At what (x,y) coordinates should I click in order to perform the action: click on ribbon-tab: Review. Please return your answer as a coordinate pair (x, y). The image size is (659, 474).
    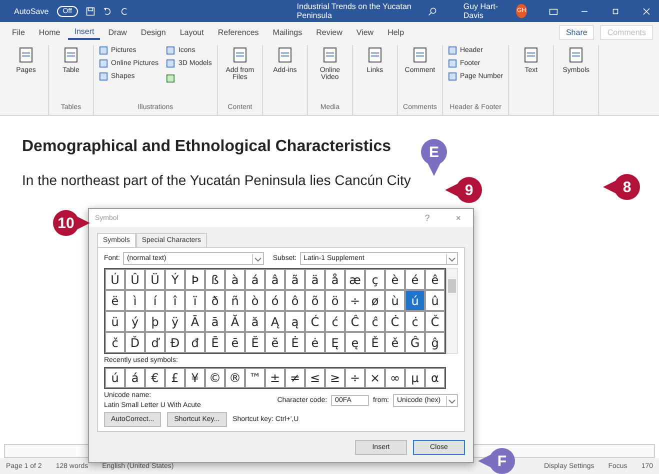
    Looking at the image, I should click on (329, 32).